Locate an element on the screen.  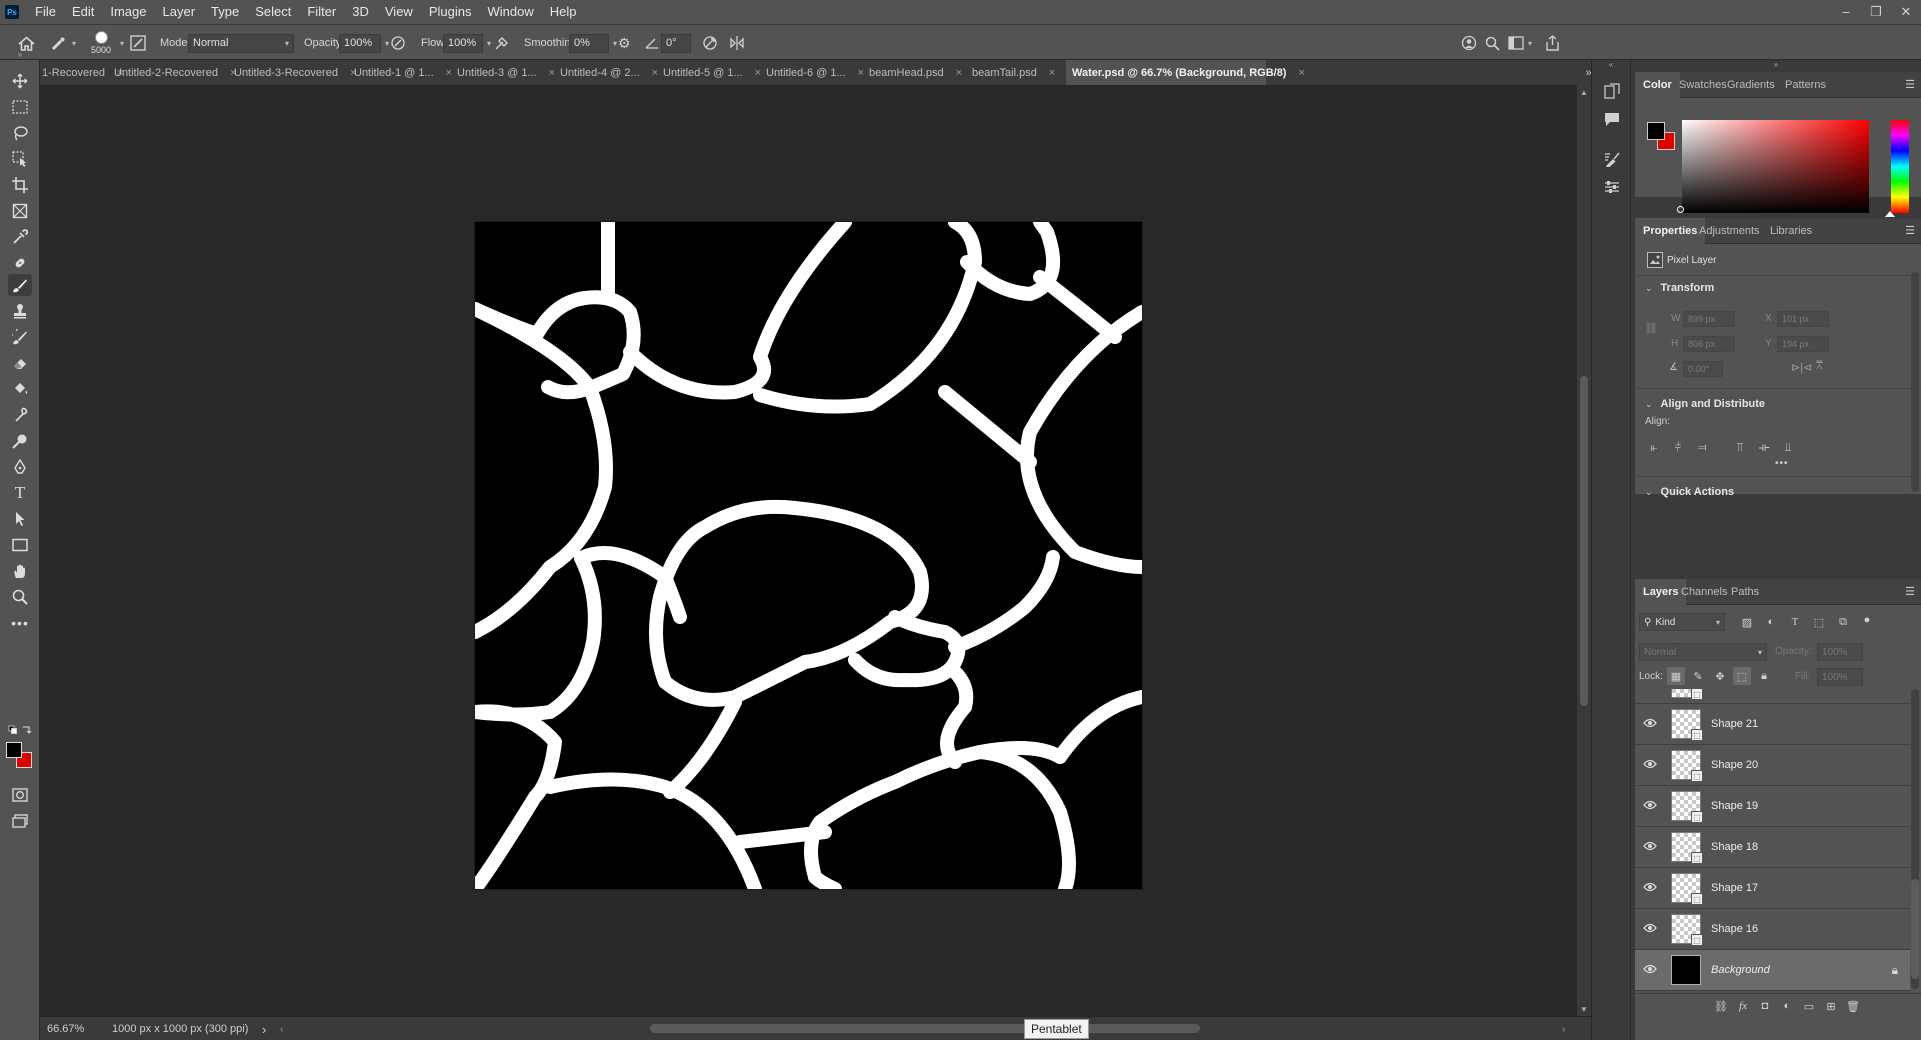
path-selection-tool-icon is located at coordinates (20, 519).